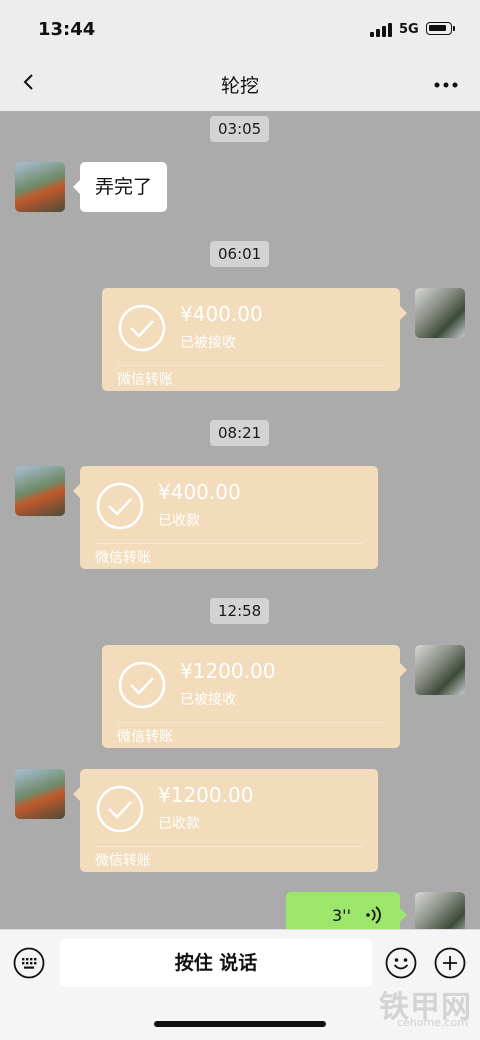 This screenshot has height=1040, width=480. What do you see at coordinates (216, 963) in the screenshot?
I see `hold-to-talk-button: 按住 说话` at bounding box center [216, 963].